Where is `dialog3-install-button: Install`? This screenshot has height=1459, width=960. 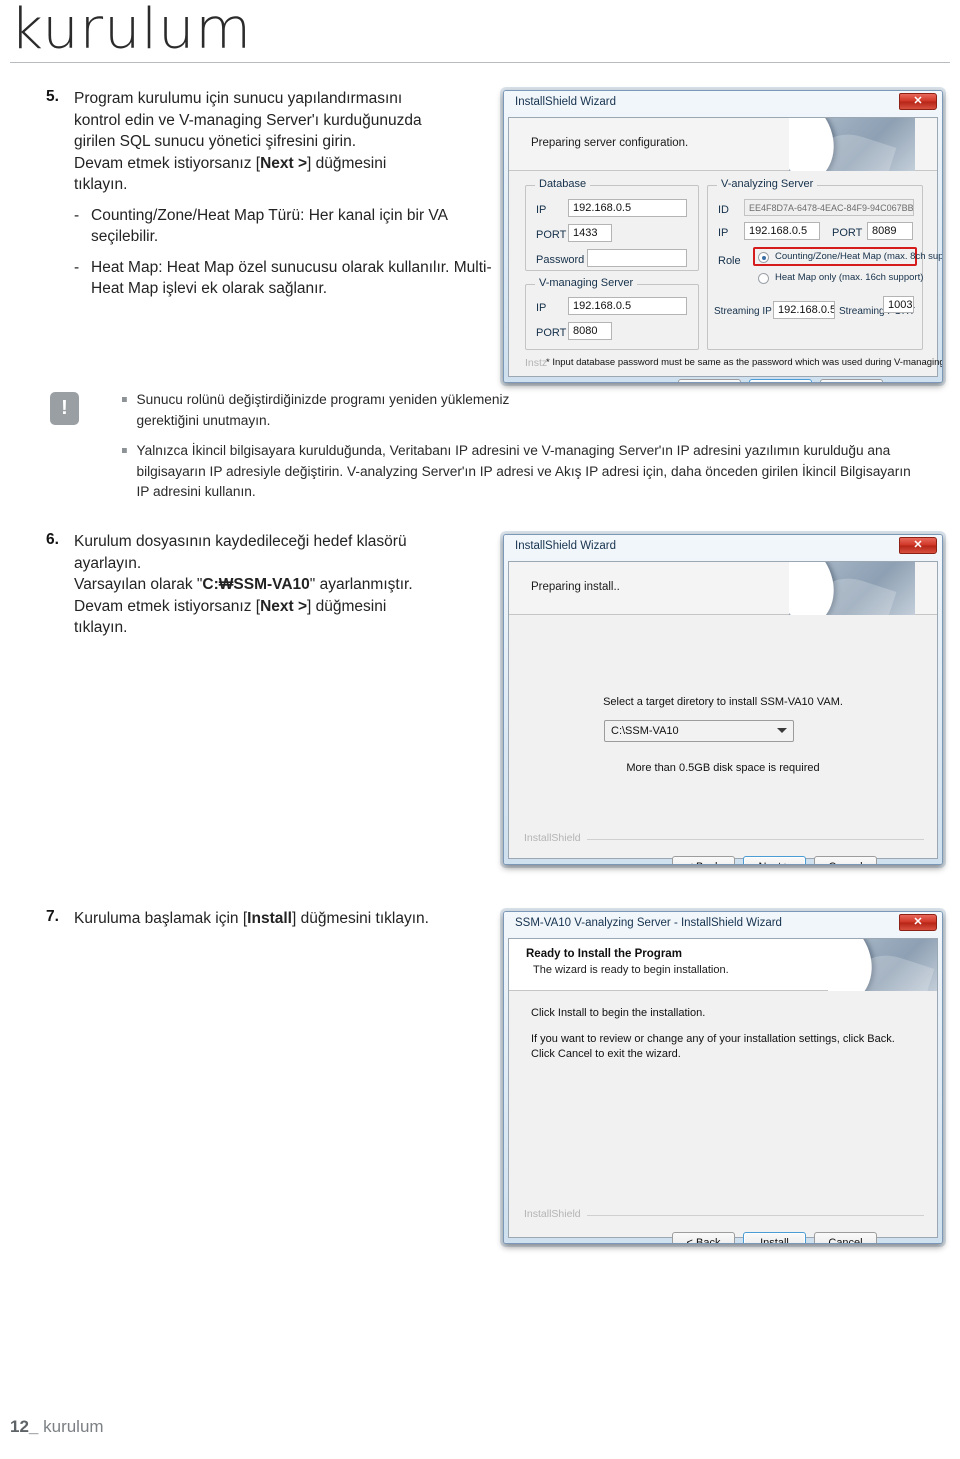
dialog3-install-button: Install is located at coordinates (774, 1237).